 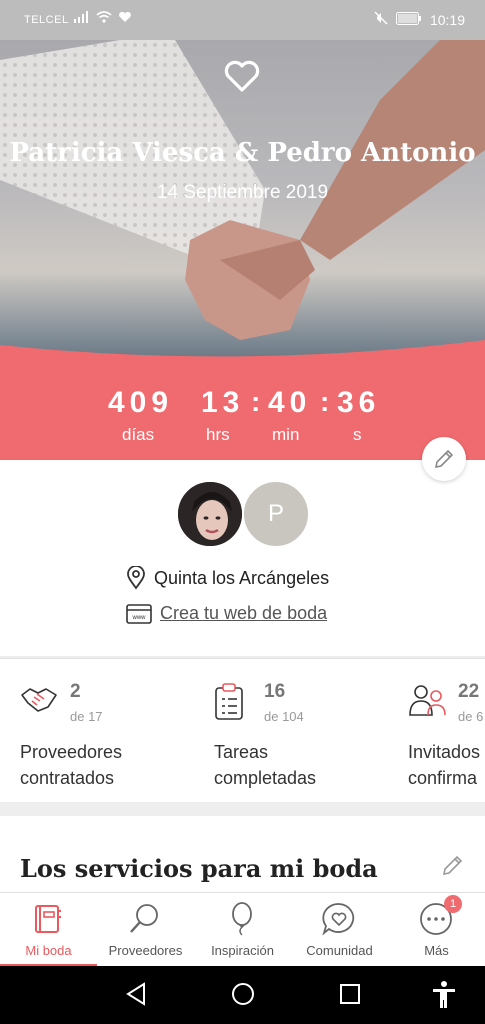 What do you see at coordinates (408, 19) in the screenshot?
I see `battery-icon` at bounding box center [408, 19].